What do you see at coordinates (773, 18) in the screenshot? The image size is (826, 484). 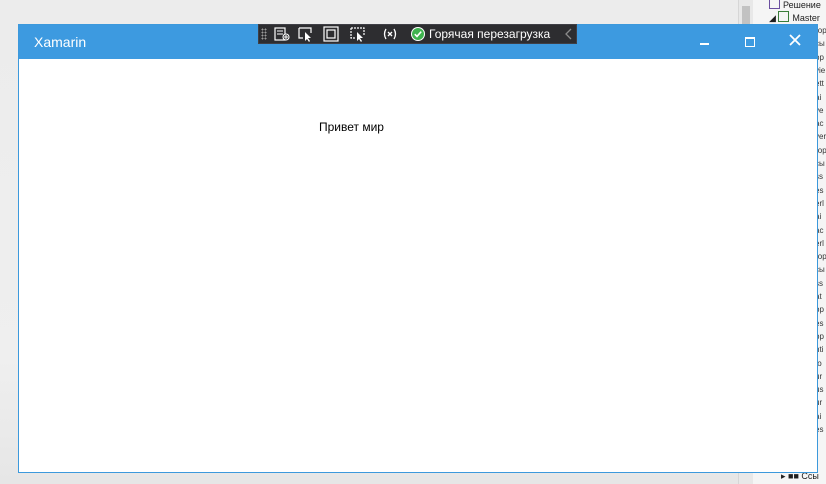 I see `expand-arrow-icon: ◢` at bounding box center [773, 18].